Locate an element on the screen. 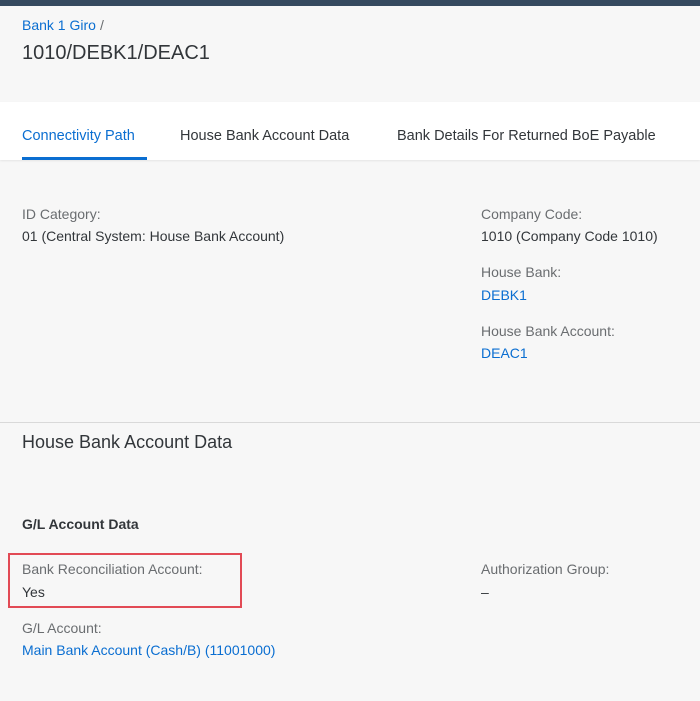 Image resolution: width=700 pixels, height=701 pixels. gl-account-link: Main Bank Account (Cash/B) (11001000) is located at coordinates (148, 650).